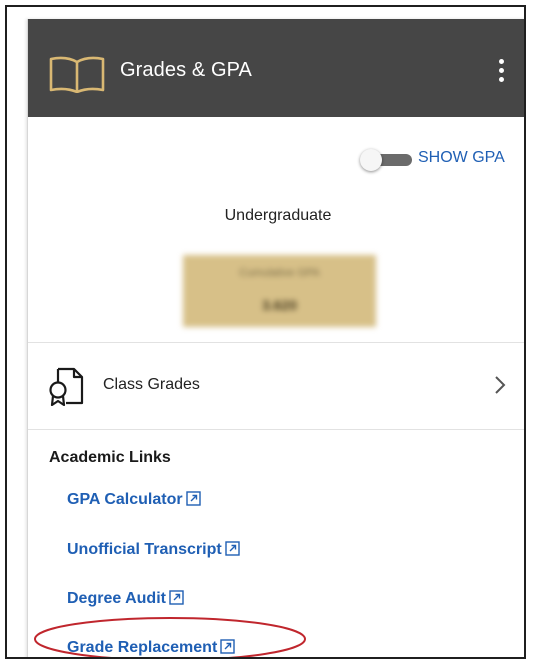 The height and width of the screenshot is (663, 533). What do you see at coordinates (144, 549) in the screenshot?
I see `unofficial-transcript-label: Unofficial Transcript` at bounding box center [144, 549].